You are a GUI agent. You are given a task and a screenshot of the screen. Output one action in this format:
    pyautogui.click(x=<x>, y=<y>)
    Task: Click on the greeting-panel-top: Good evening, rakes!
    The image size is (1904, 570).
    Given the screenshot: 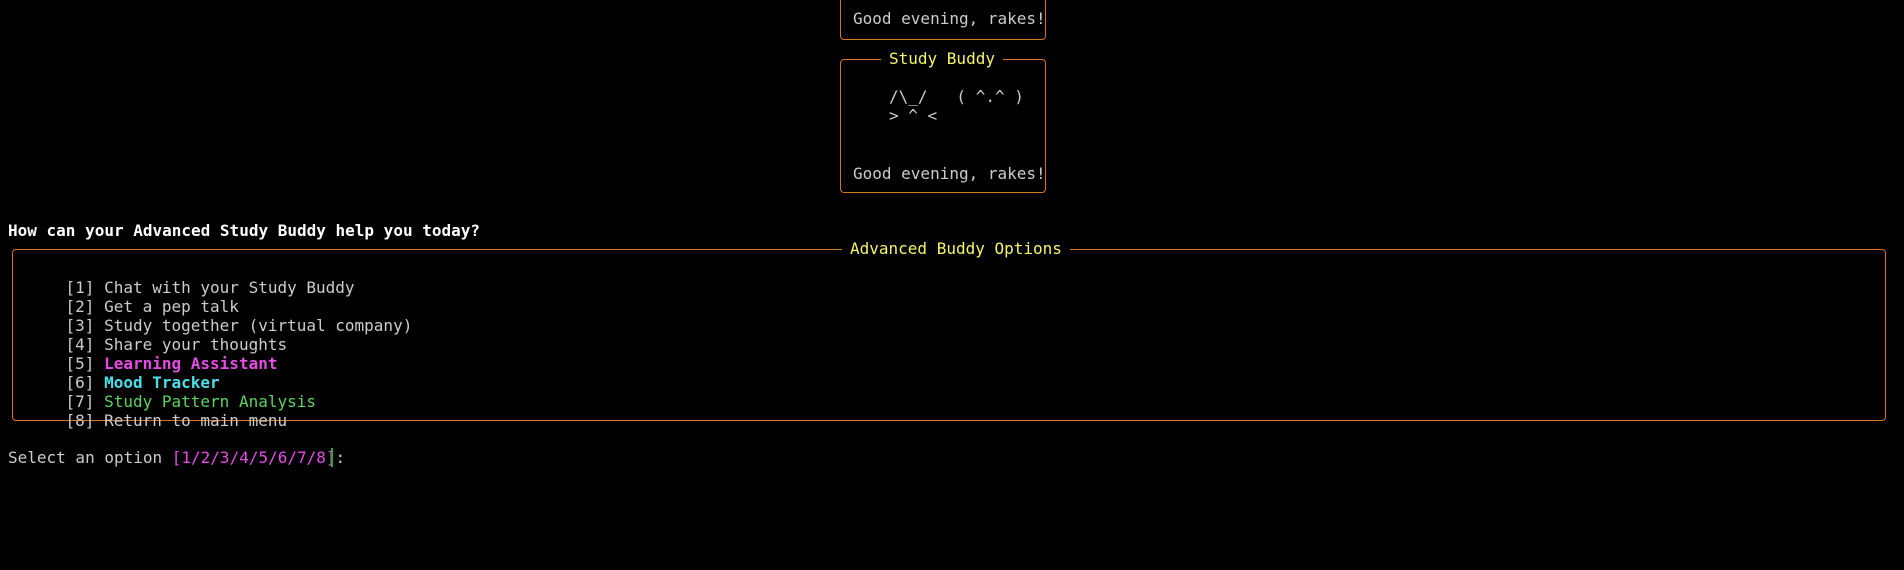 What is the action you would take?
    pyautogui.click(x=943, y=20)
    